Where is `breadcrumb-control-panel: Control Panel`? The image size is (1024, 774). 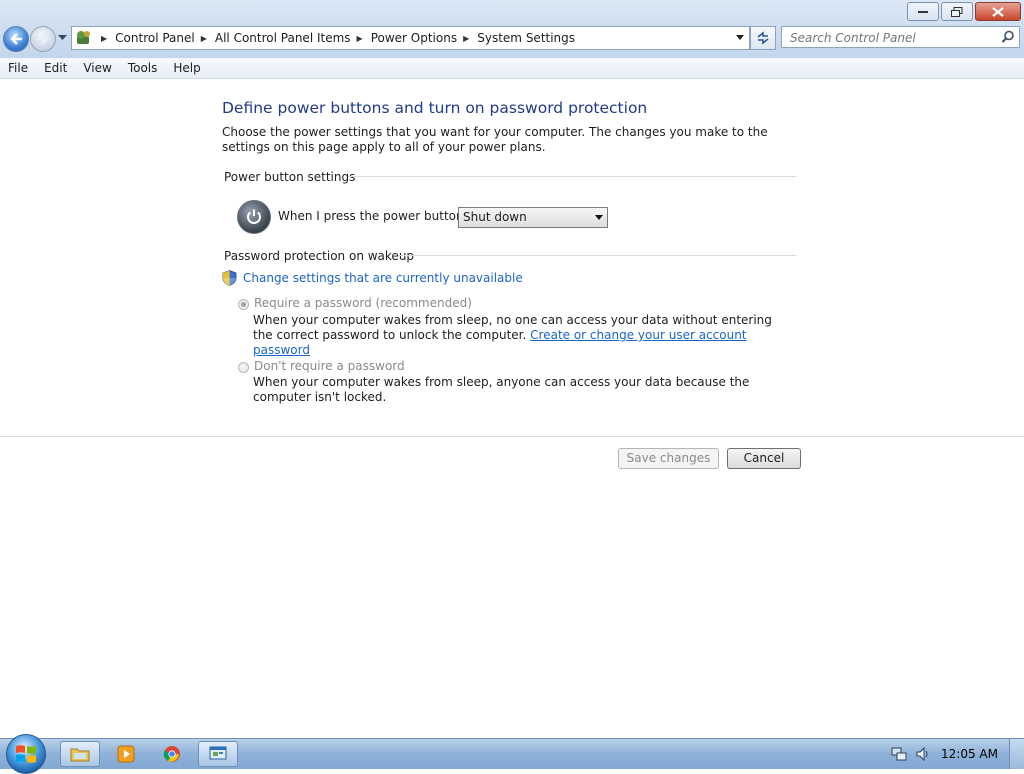 breadcrumb-control-panel: Control Panel is located at coordinates (155, 38).